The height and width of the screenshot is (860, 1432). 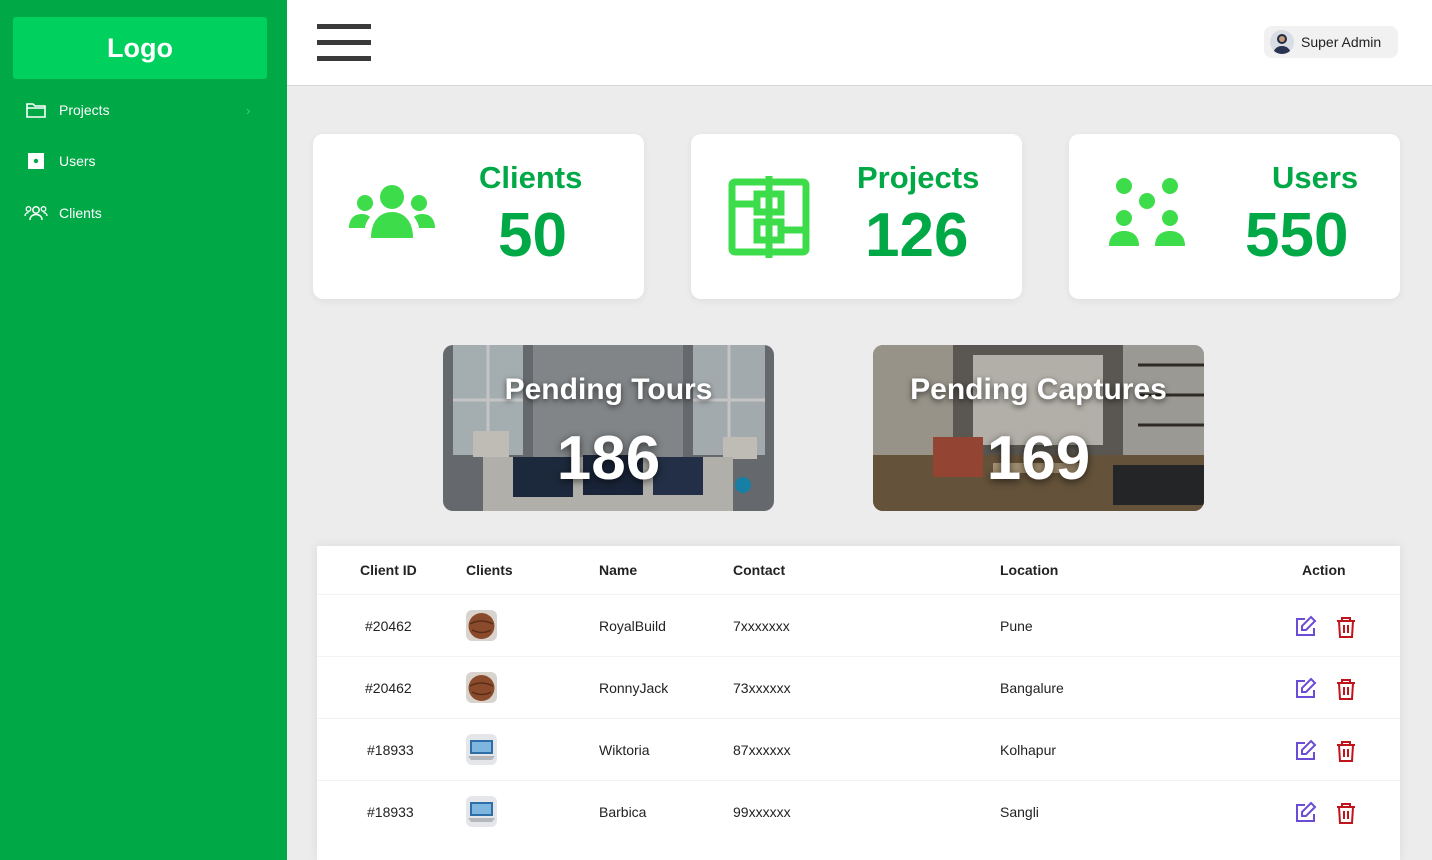 What do you see at coordinates (248, 110) in the screenshot?
I see `chevron-right-icon: ›` at bounding box center [248, 110].